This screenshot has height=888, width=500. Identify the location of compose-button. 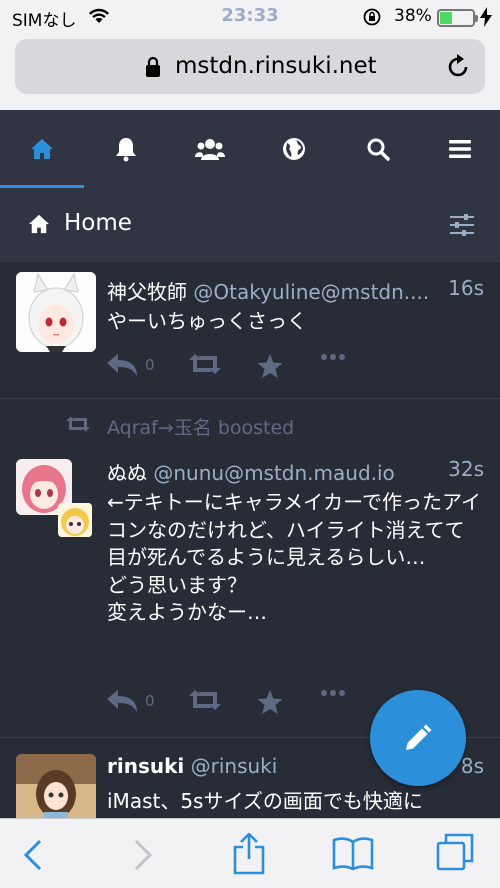
(418, 738).